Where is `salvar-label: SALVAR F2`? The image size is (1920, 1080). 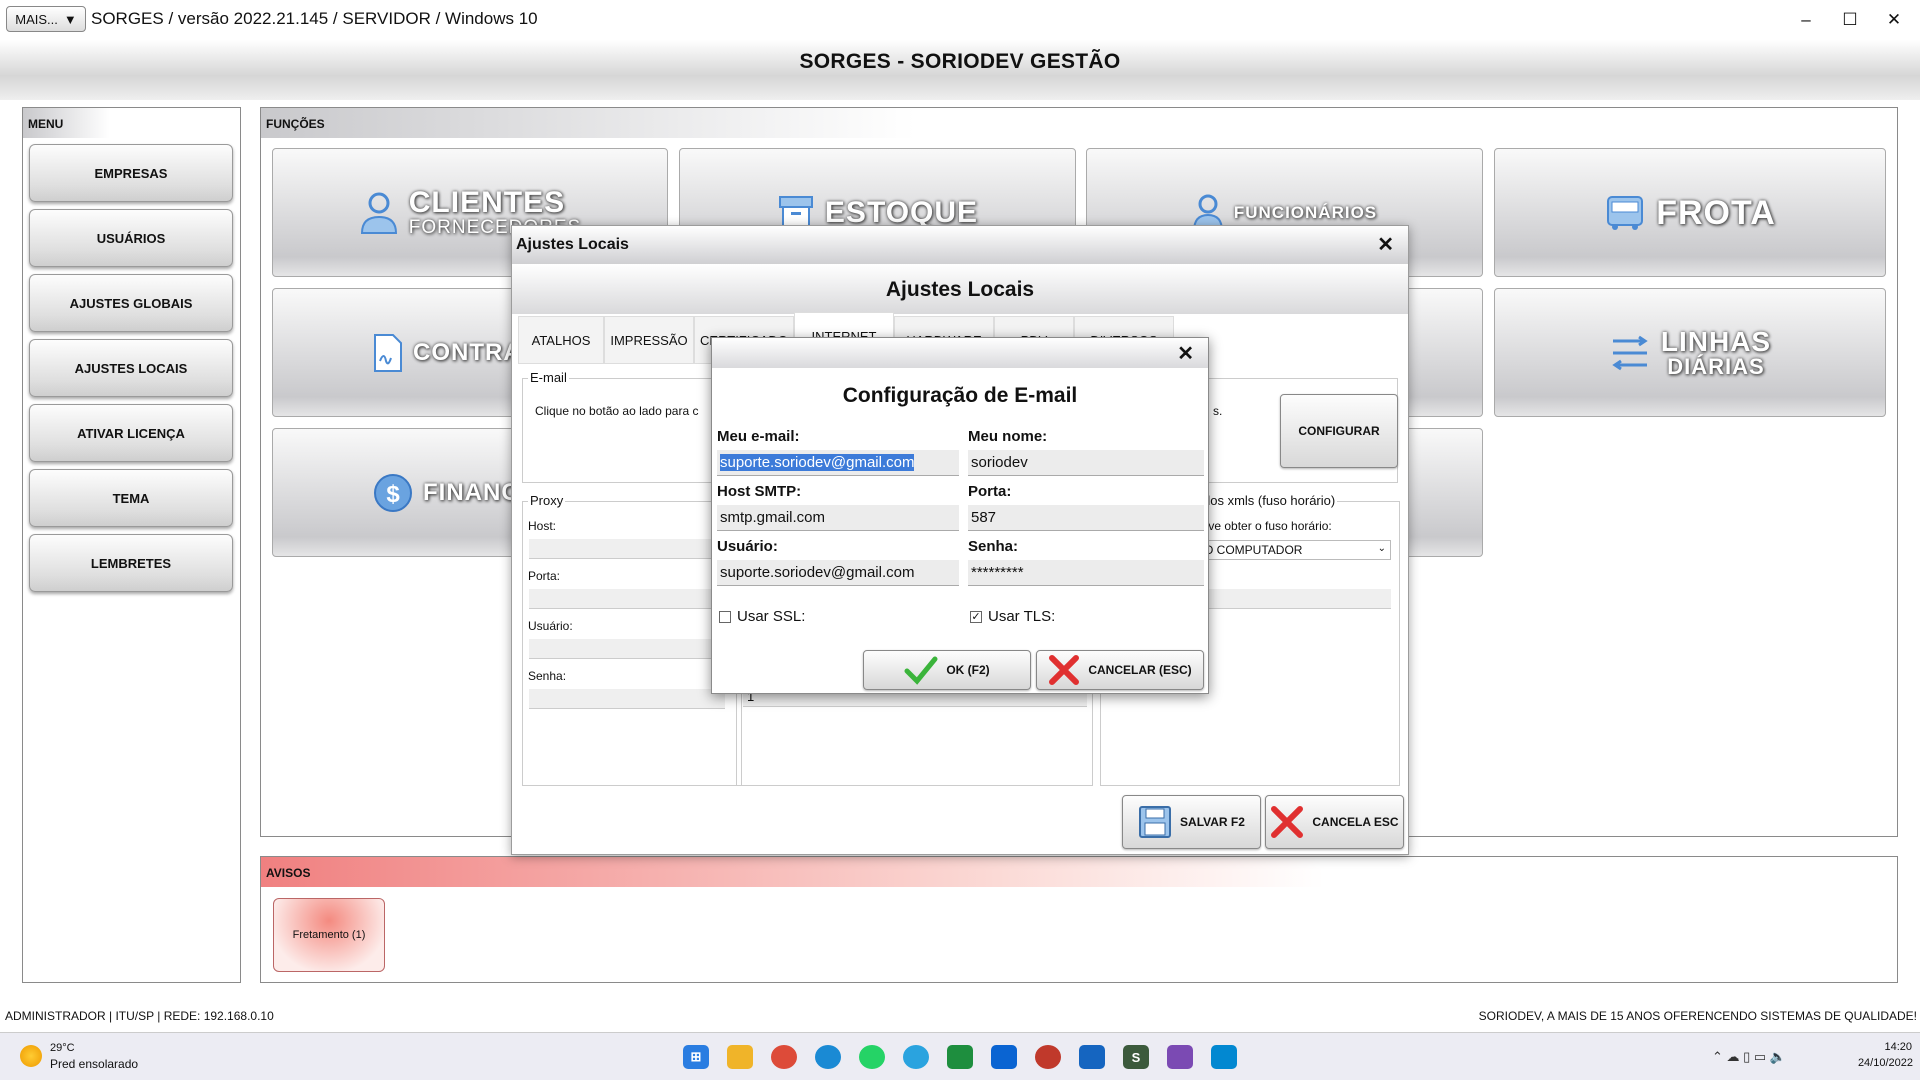
salvar-label: SALVAR F2 is located at coordinates (1212, 822).